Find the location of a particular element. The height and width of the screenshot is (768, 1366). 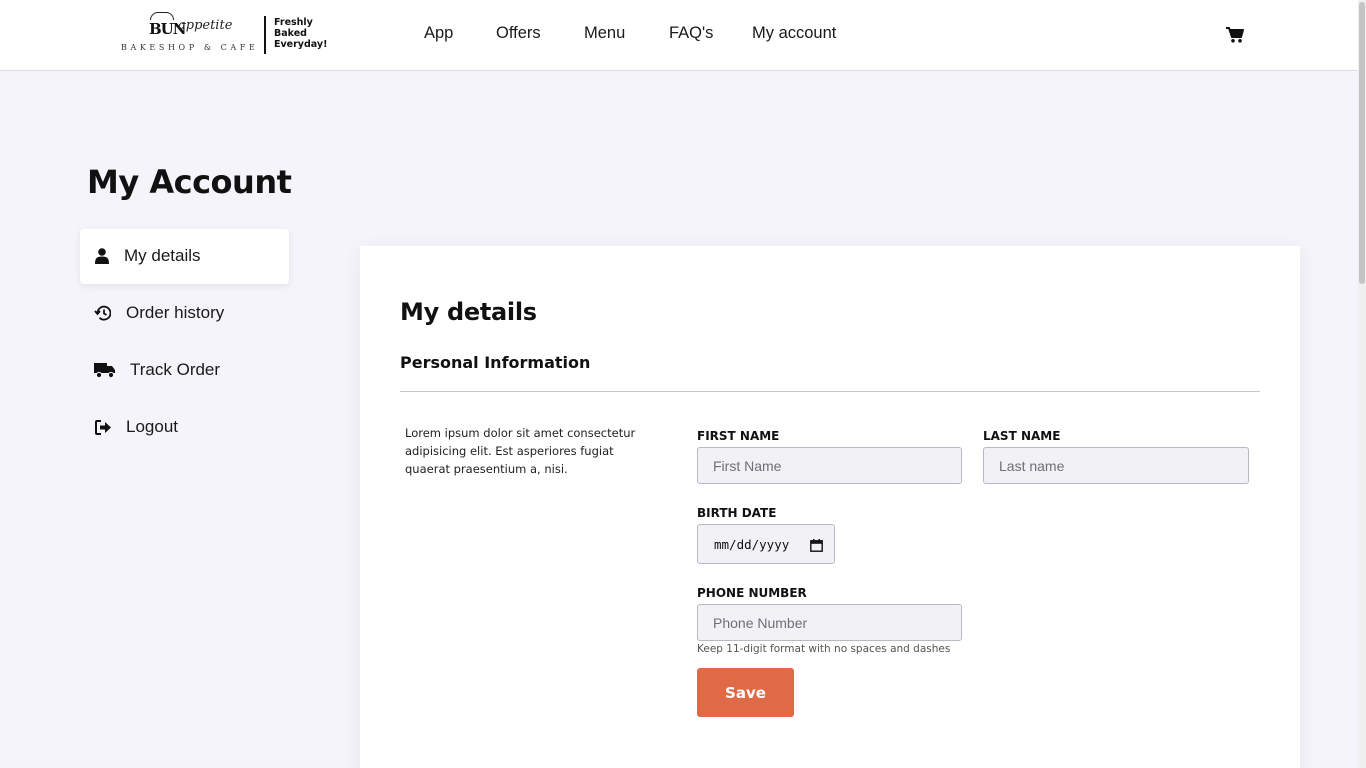

user-icon is located at coordinates (102, 256).